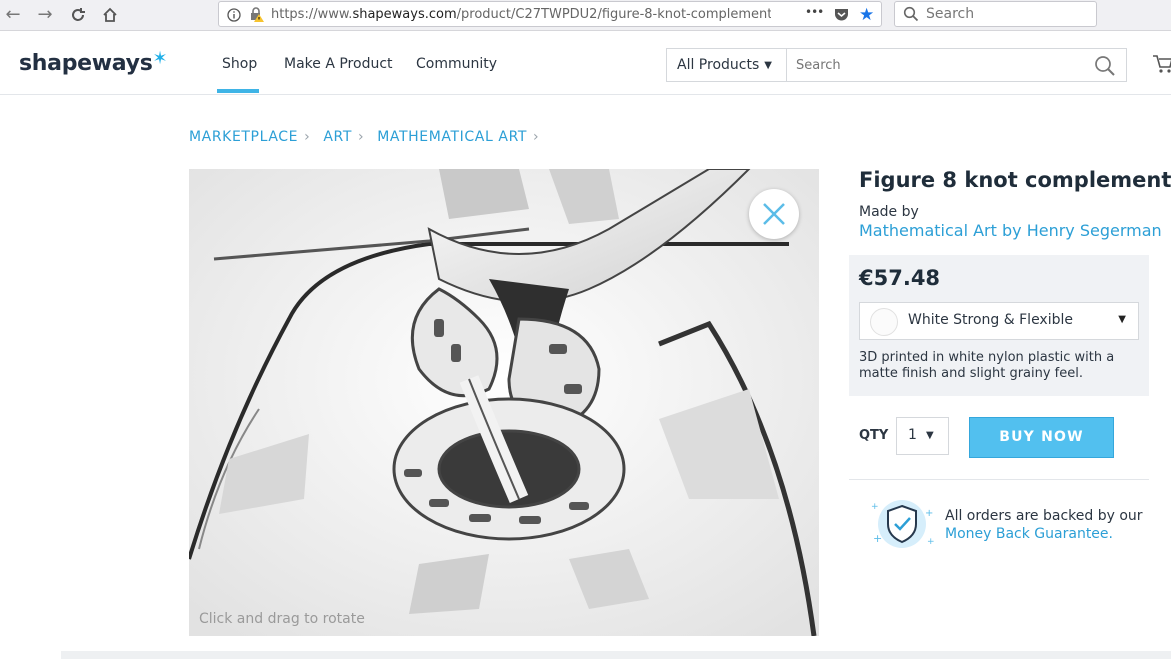  What do you see at coordinates (78, 15) in the screenshot?
I see `reload-icon` at bounding box center [78, 15].